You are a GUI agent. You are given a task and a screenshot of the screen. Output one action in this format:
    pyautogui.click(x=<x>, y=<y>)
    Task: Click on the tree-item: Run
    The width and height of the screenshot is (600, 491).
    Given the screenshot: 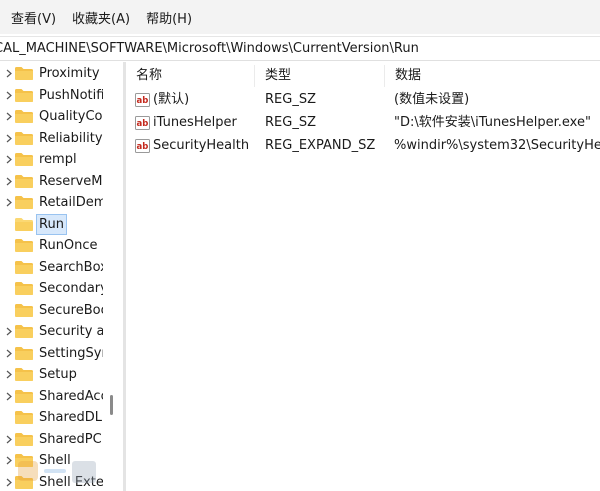 What is the action you would take?
    pyautogui.click(x=61, y=224)
    